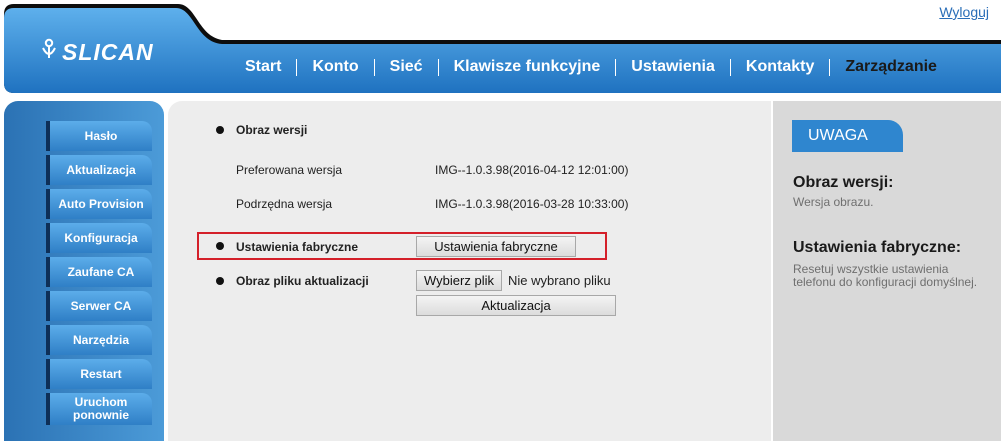  What do you see at coordinates (673, 67) in the screenshot?
I see `nav-ustawienia: Ustawienia` at bounding box center [673, 67].